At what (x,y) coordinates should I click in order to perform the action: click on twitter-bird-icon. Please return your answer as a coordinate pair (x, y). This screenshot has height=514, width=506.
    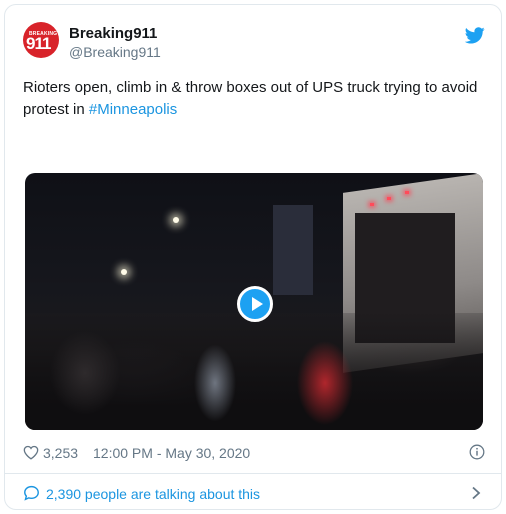
    Looking at the image, I should click on (475, 35).